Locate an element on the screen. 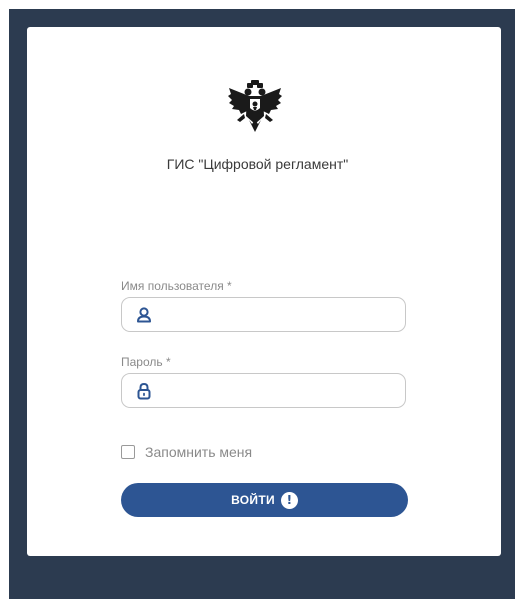  remember-me-option: Запомнить меня is located at coordinates (186, 452).